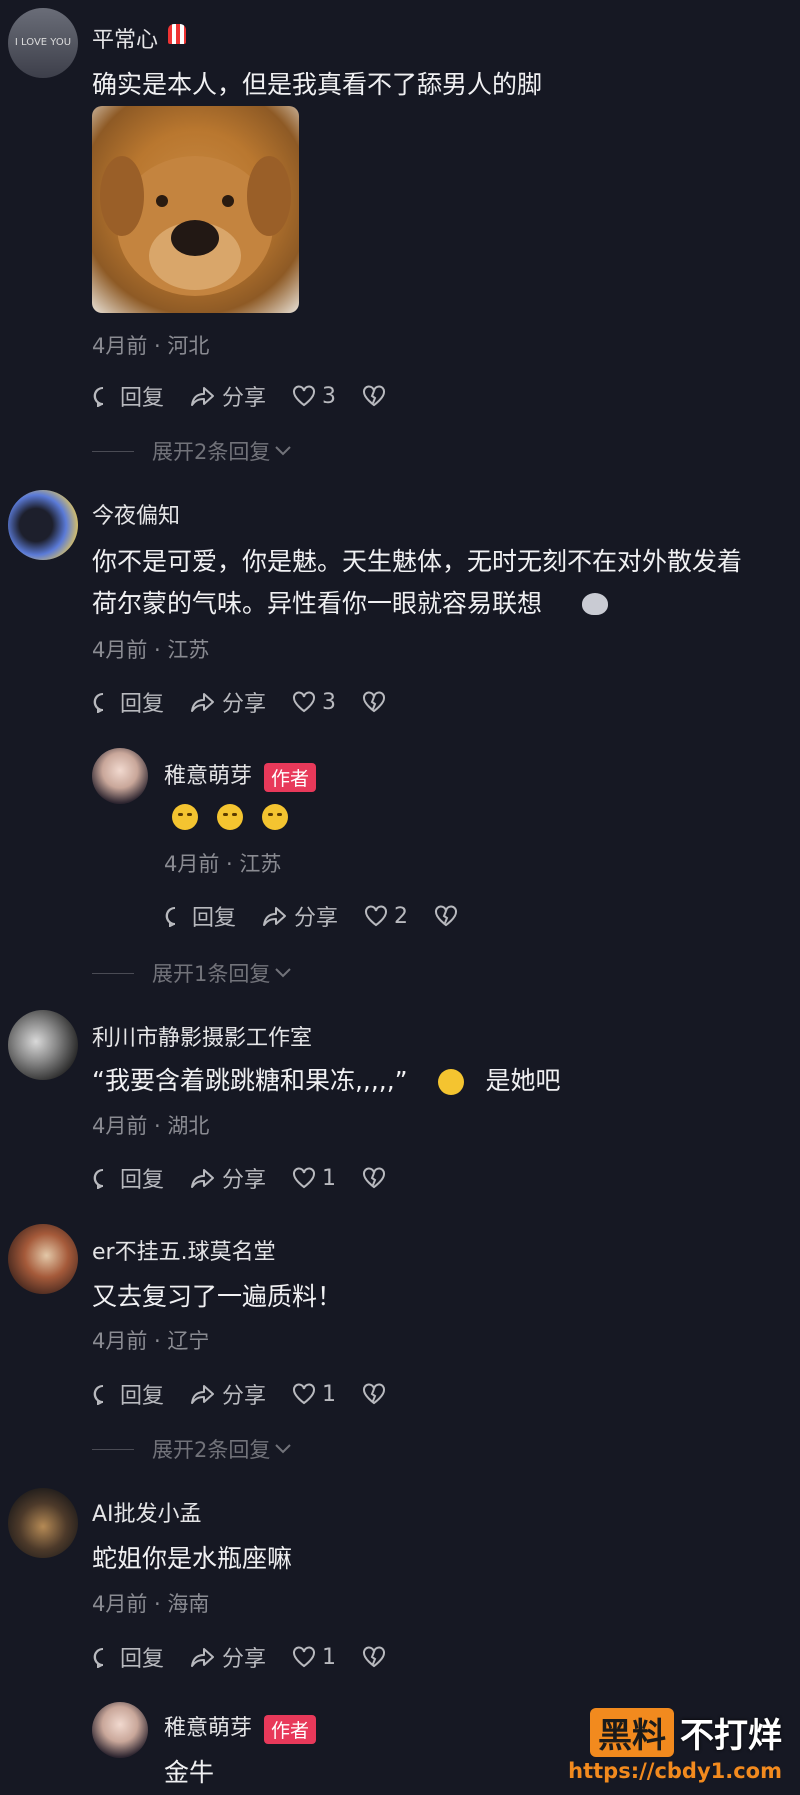  What do you see at coordinates (195, 209) in the screenshot?
I see `dog-sticker-image` at bounding box center [195, 209].